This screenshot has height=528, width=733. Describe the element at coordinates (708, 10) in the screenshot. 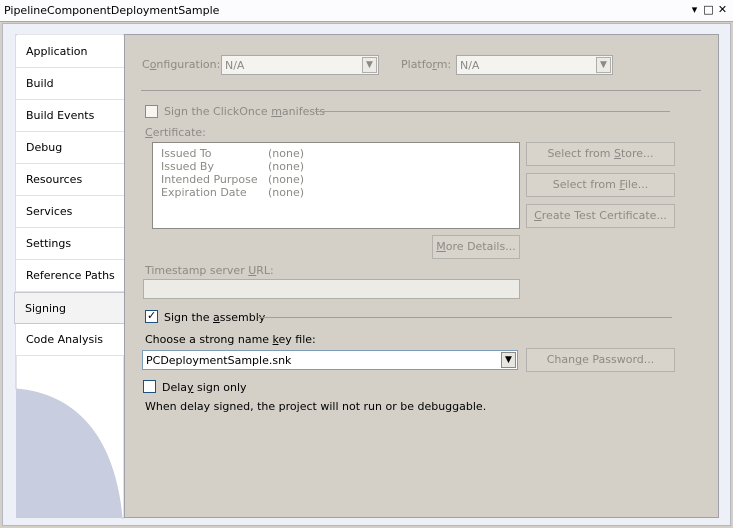

I see `restore-icon: □` at that location.